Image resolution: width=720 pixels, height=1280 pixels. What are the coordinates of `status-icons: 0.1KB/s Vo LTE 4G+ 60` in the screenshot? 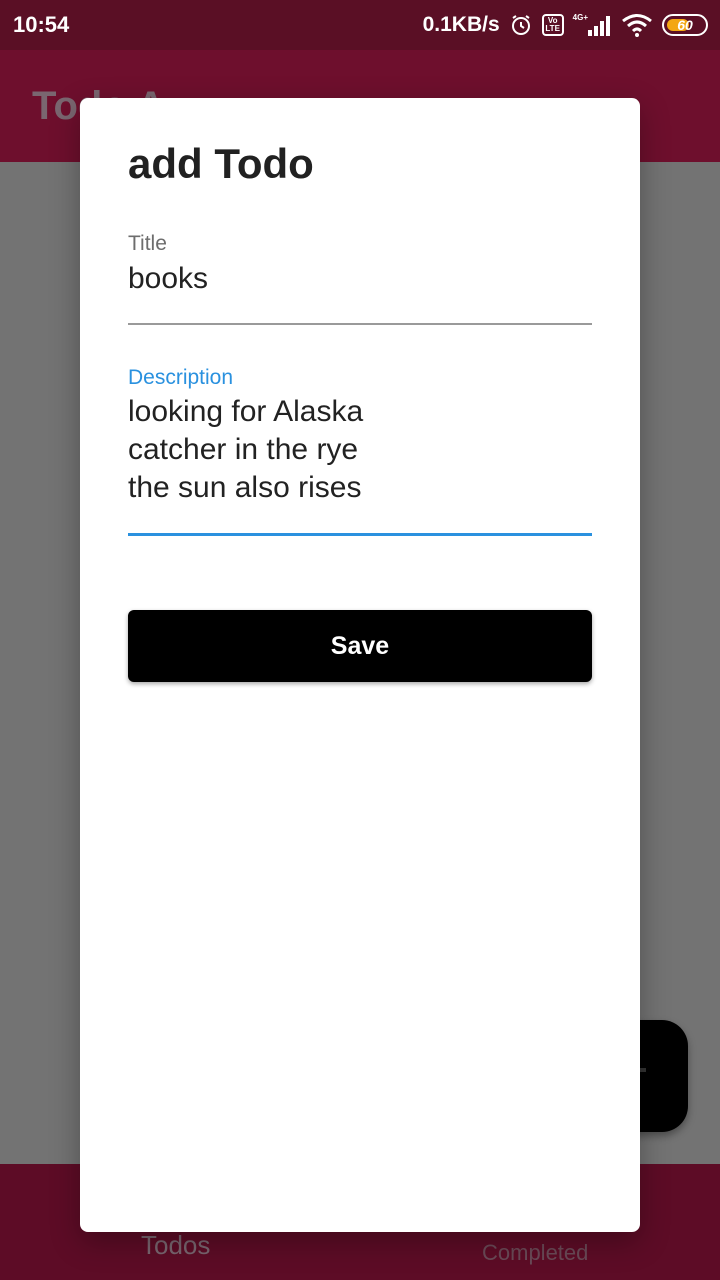 It's located at (565, 25).